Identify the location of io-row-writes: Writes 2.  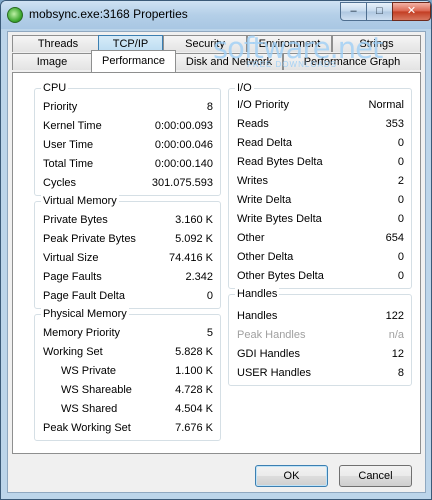
(320, 181).